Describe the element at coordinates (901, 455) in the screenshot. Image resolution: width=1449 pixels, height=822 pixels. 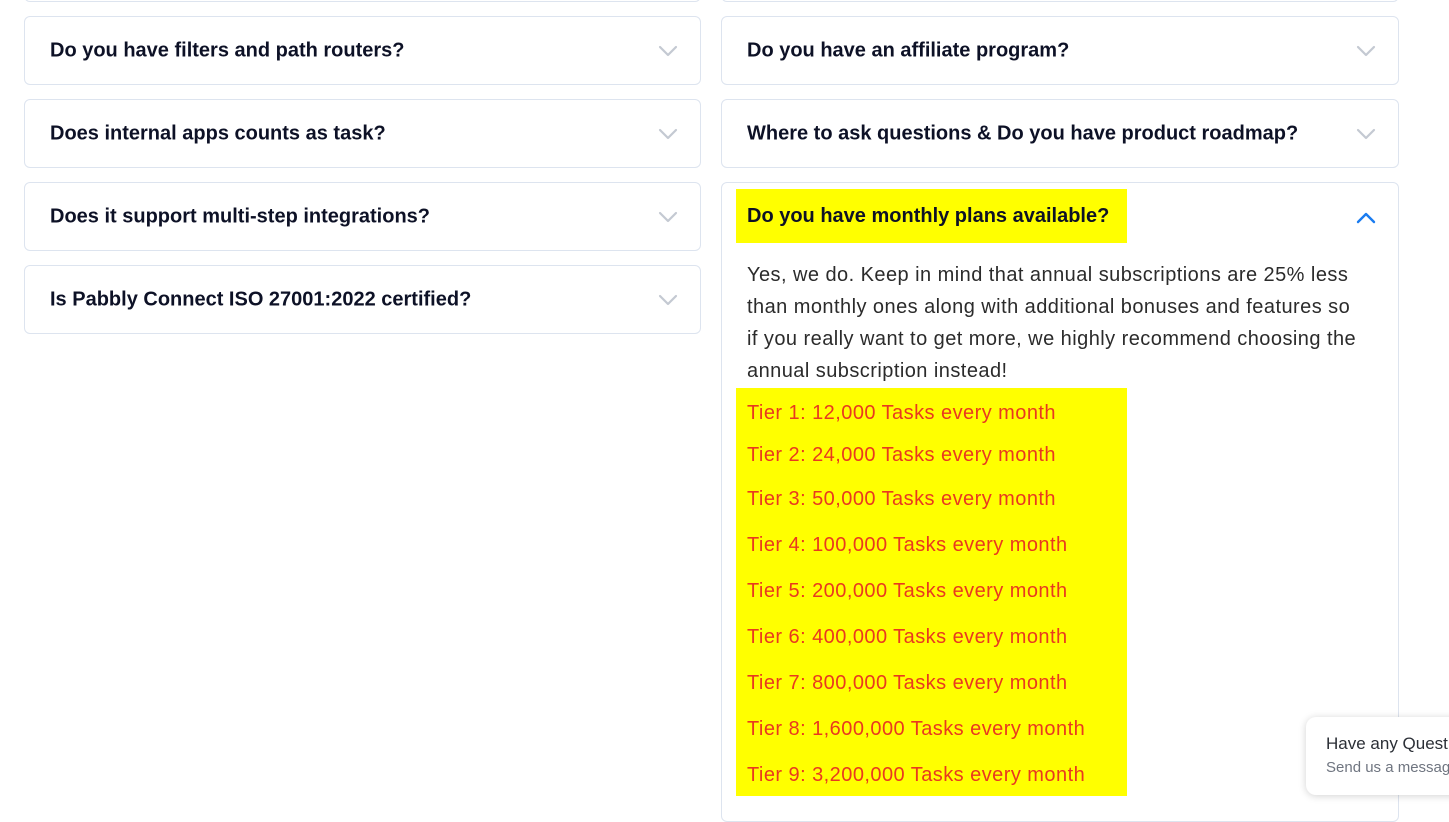
I see `tier-item: Tier 2: 24,000 Tasks every month` at that location.